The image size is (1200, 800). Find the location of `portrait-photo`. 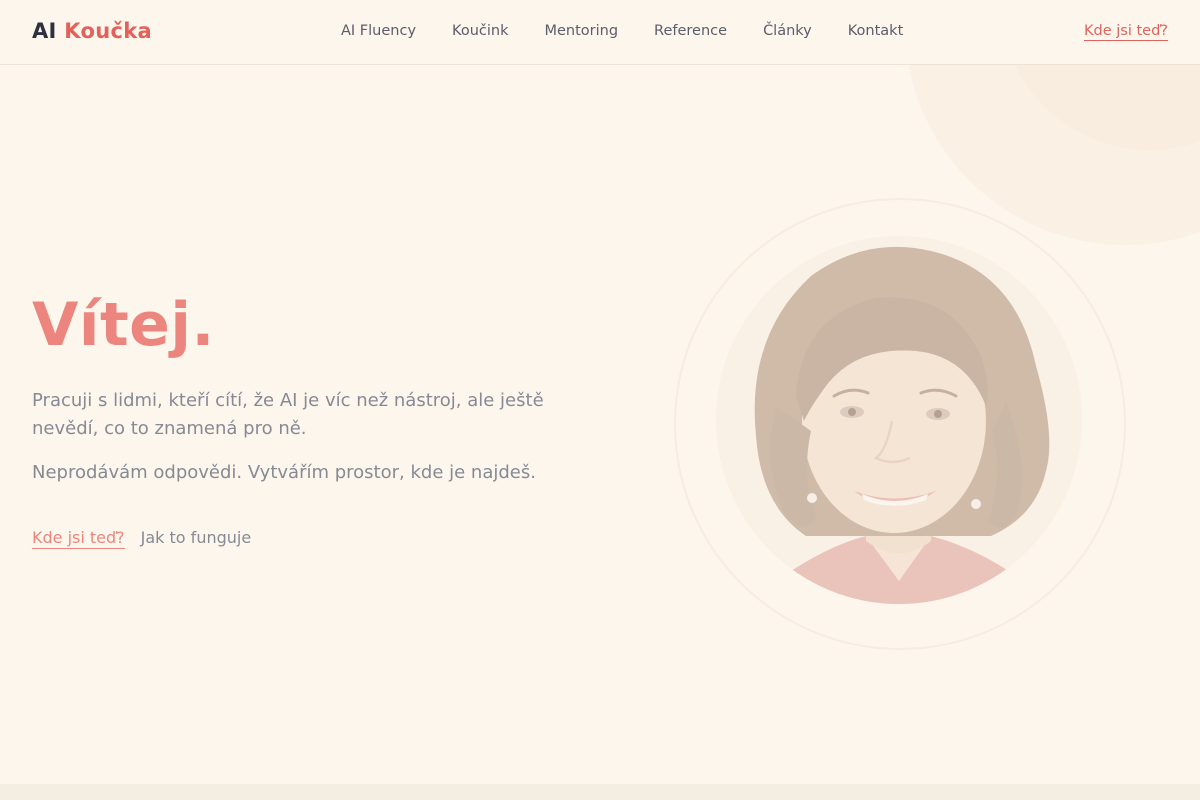

portrait-photo is located at coordinates (899, 420).